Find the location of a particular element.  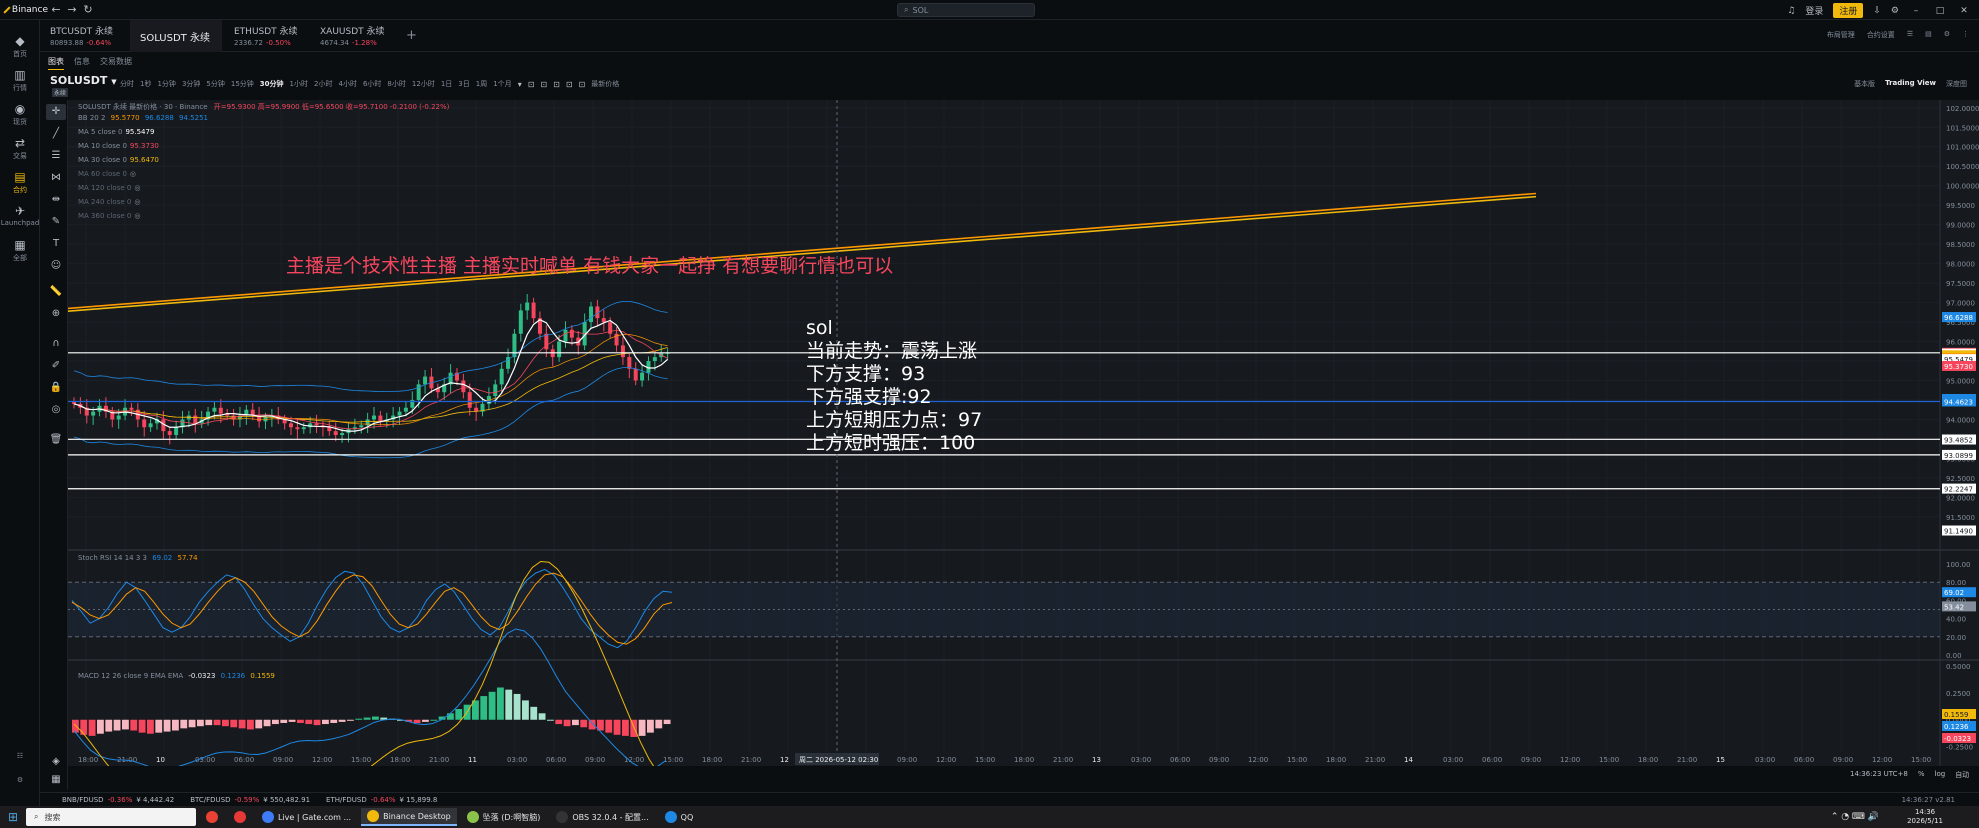

percent-toggle: % is located at coordinates (1921, 775).